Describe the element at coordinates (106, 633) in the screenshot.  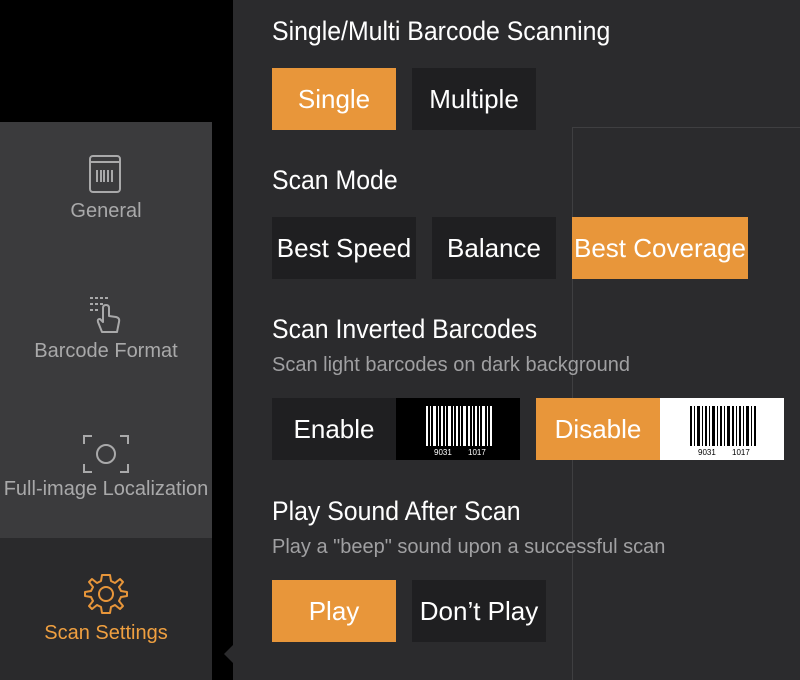
I see `sidebar-item-label: Scan Settings` at that location.